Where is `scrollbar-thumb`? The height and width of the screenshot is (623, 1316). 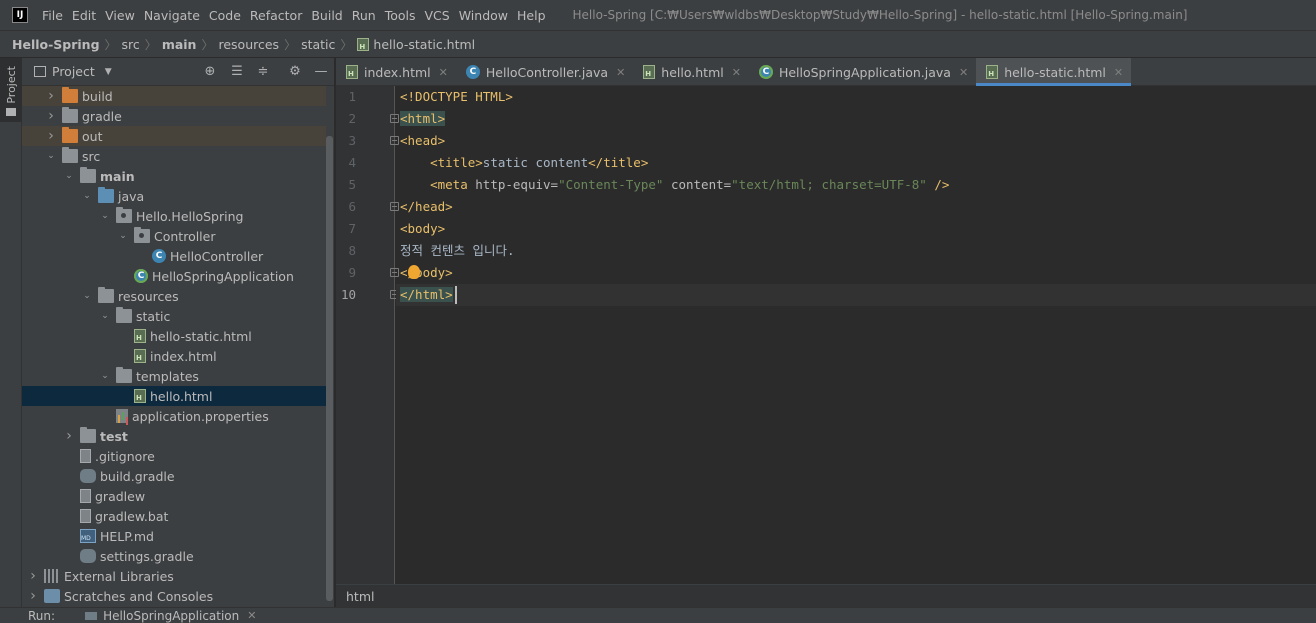 scrollbar-thumb is located at coordinates (329, 368).